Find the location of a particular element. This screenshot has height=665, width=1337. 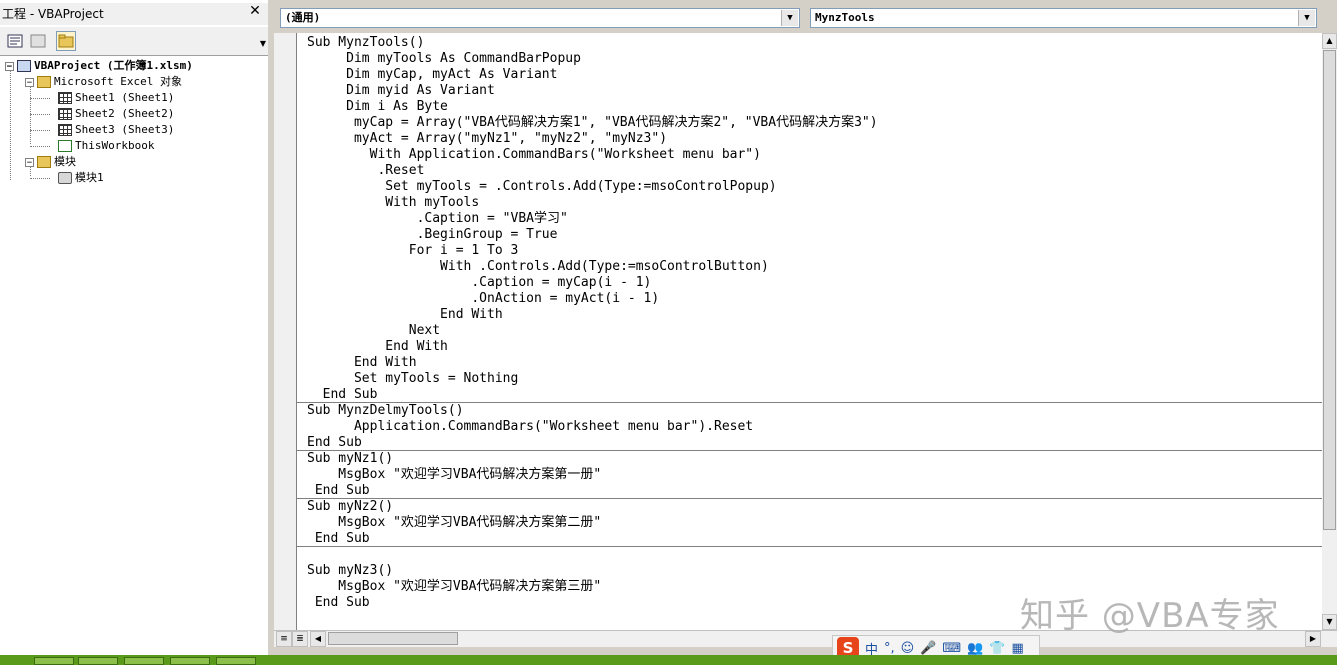

tree-node-sheet1: Sheet1 (Sheet1) is located at coordinates (116, 98).